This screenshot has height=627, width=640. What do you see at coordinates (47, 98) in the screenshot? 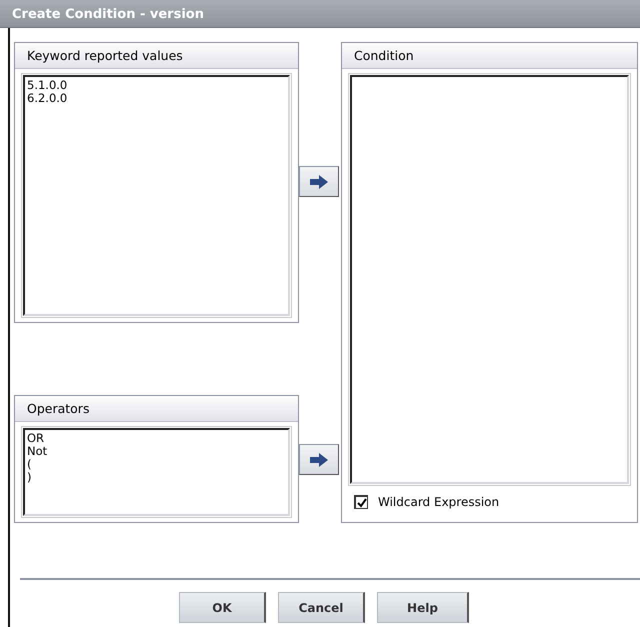
I see `list-item: 6.2.0.0` at bounding box center [47, 98].